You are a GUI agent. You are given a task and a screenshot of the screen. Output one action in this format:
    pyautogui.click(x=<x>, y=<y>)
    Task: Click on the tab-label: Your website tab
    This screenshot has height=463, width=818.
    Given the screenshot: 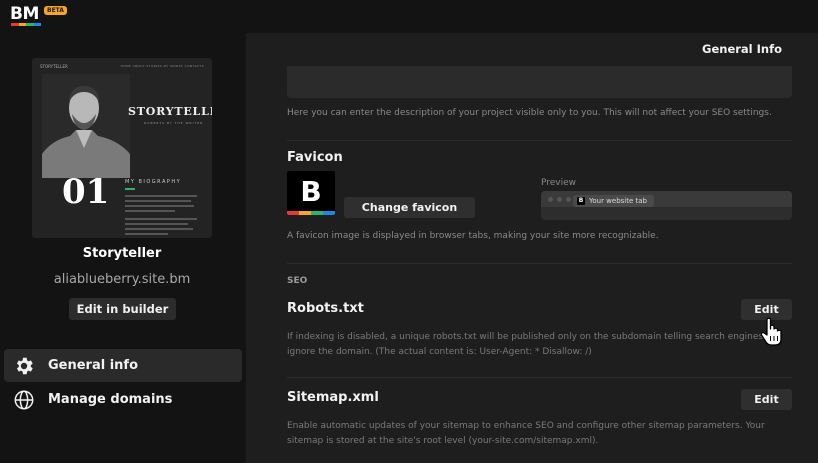 What is the action you would take?
    pyautogui.click(x=618, y=201)
    